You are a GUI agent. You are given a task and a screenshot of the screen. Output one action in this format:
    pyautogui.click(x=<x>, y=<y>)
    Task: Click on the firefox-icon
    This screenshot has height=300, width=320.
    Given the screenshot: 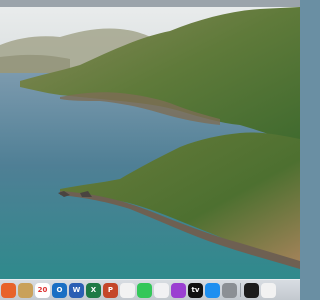 What is the action you would take?
    pyautogui.click(x=8, y=290)
    